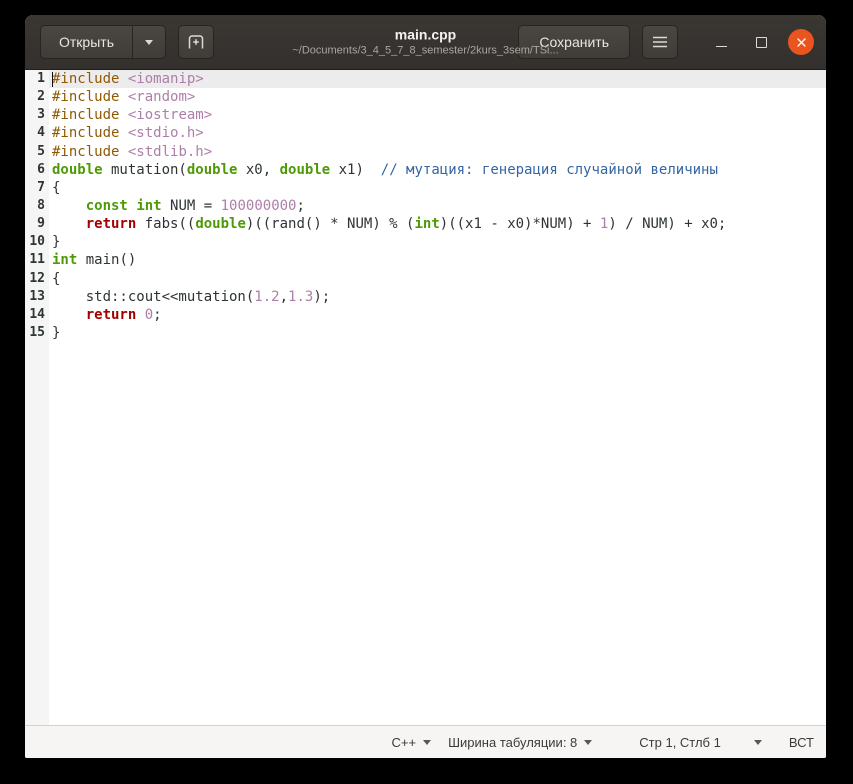 Image resolution: width=853 pixels, height=784 pixels. I want to click on maximize-button, so click(761, 42).